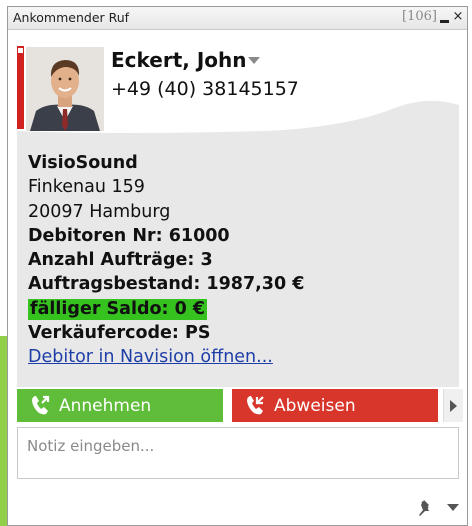 This screenshot has width=472, height=526. What do you see at coordinates (255, 405) in the screenshot?
I see `phone-reject-icon` at bounding box center [255, 405].